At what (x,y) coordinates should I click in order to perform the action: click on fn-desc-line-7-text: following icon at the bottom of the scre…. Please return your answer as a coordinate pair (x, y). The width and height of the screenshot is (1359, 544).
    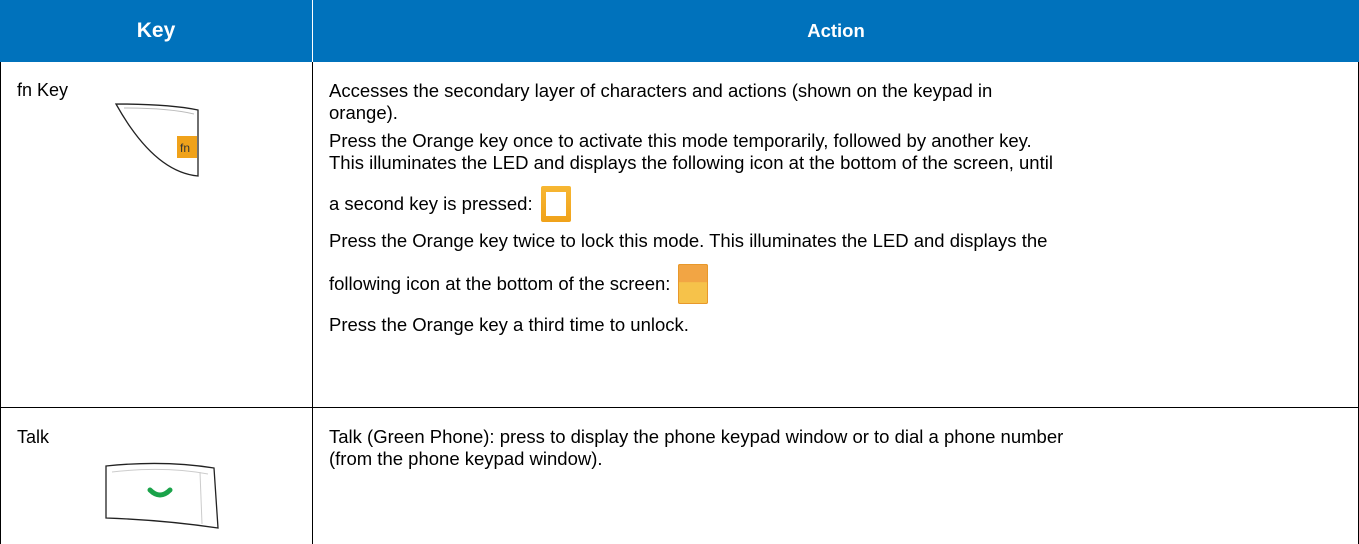
    Looking at the image, I should click on (500, 283).